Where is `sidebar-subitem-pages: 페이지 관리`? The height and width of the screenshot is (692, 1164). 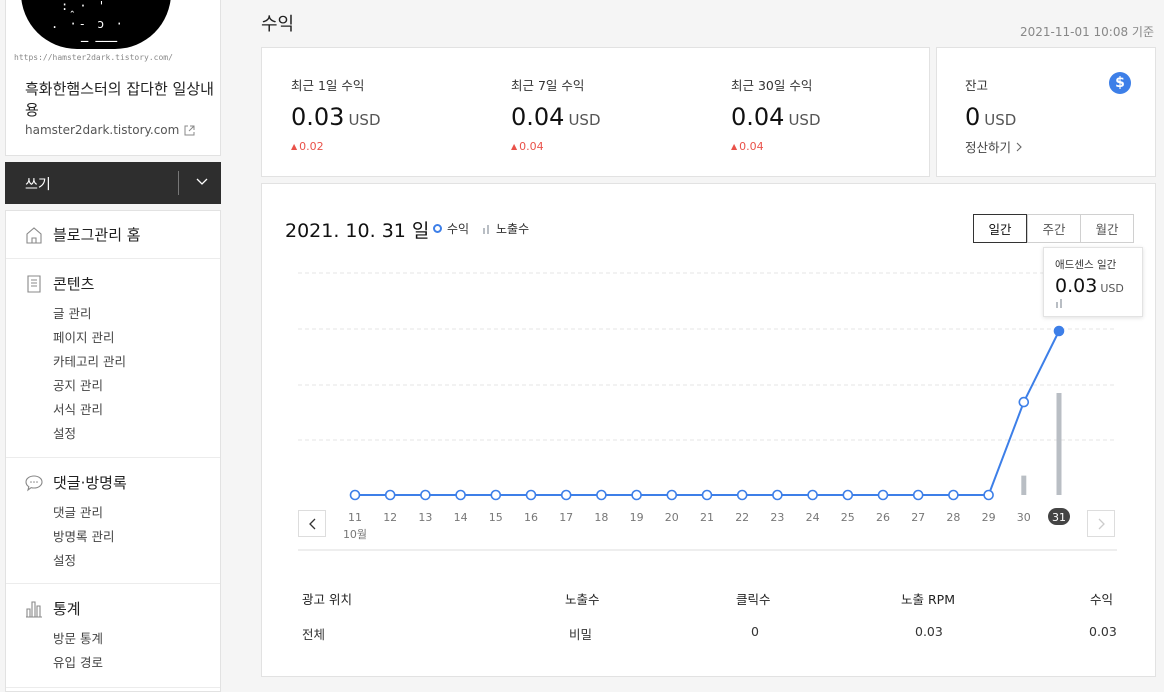 sidebar-subitem-pages: 페이지 관리 is located at coordinates (83, 336).